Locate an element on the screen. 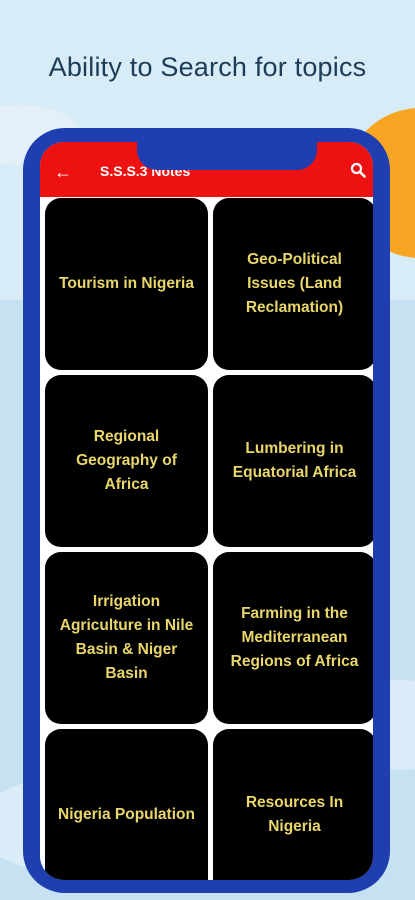 The width and height of the screenshot is (415, 900). topic-label: Tourism in Nigeria is located at coordinates (126, 283).